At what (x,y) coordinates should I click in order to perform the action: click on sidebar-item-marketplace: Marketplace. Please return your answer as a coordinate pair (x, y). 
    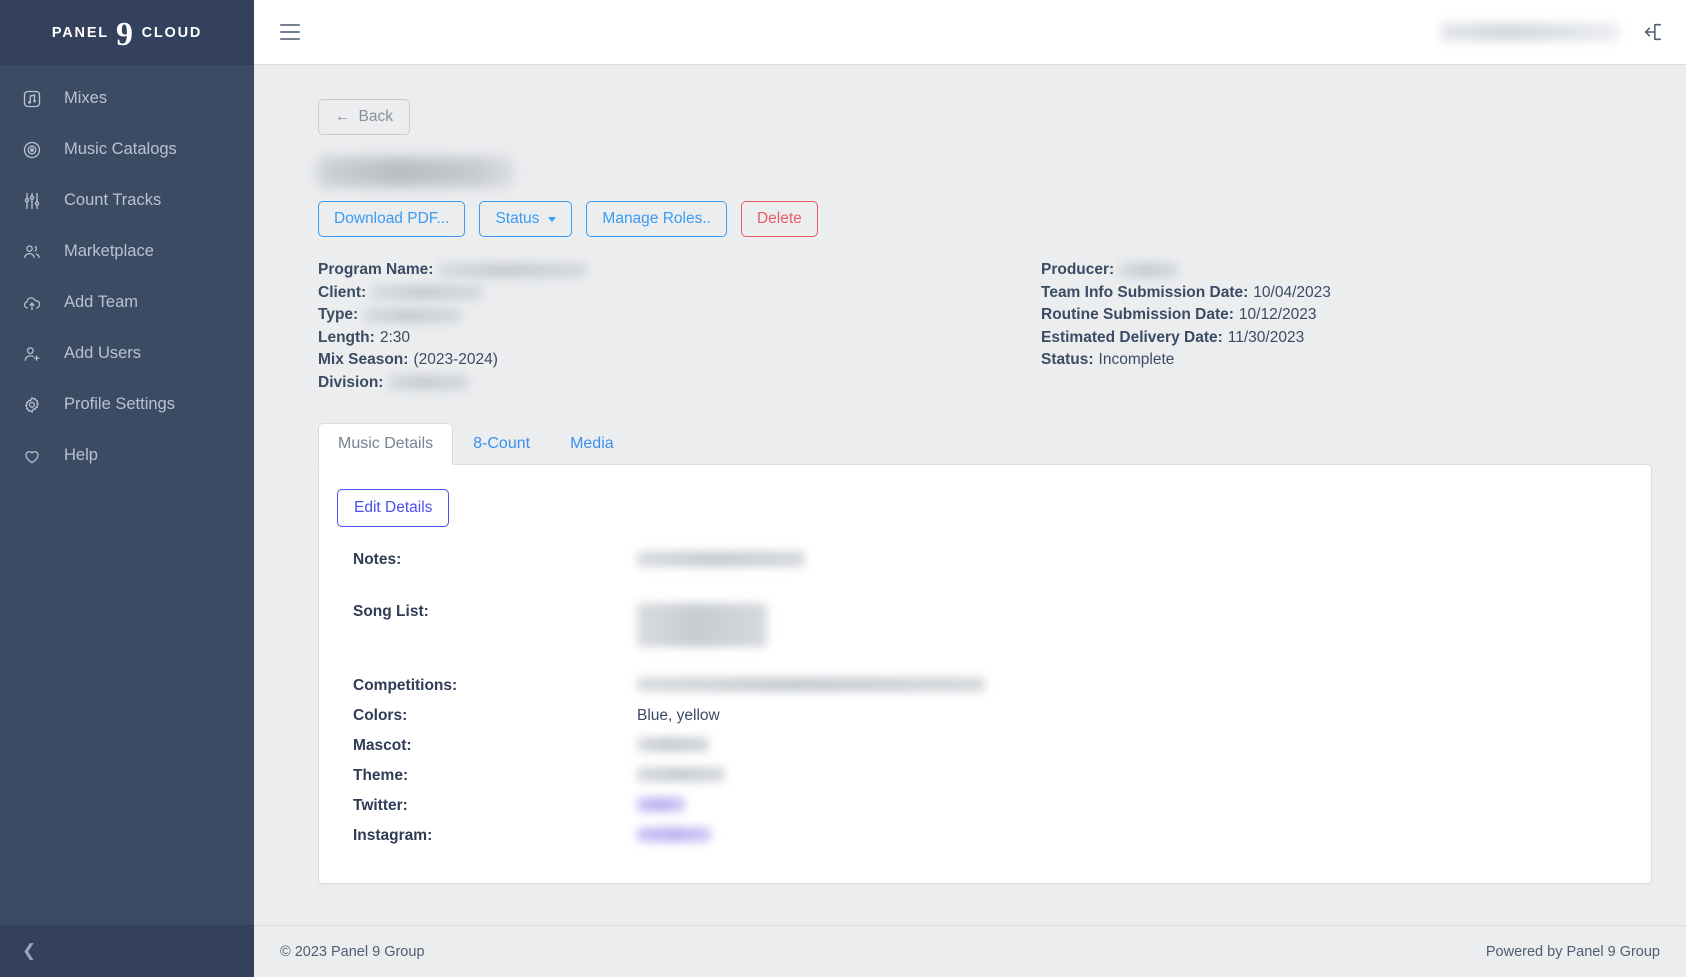
    Looking at the image, I should click on (127, 251).